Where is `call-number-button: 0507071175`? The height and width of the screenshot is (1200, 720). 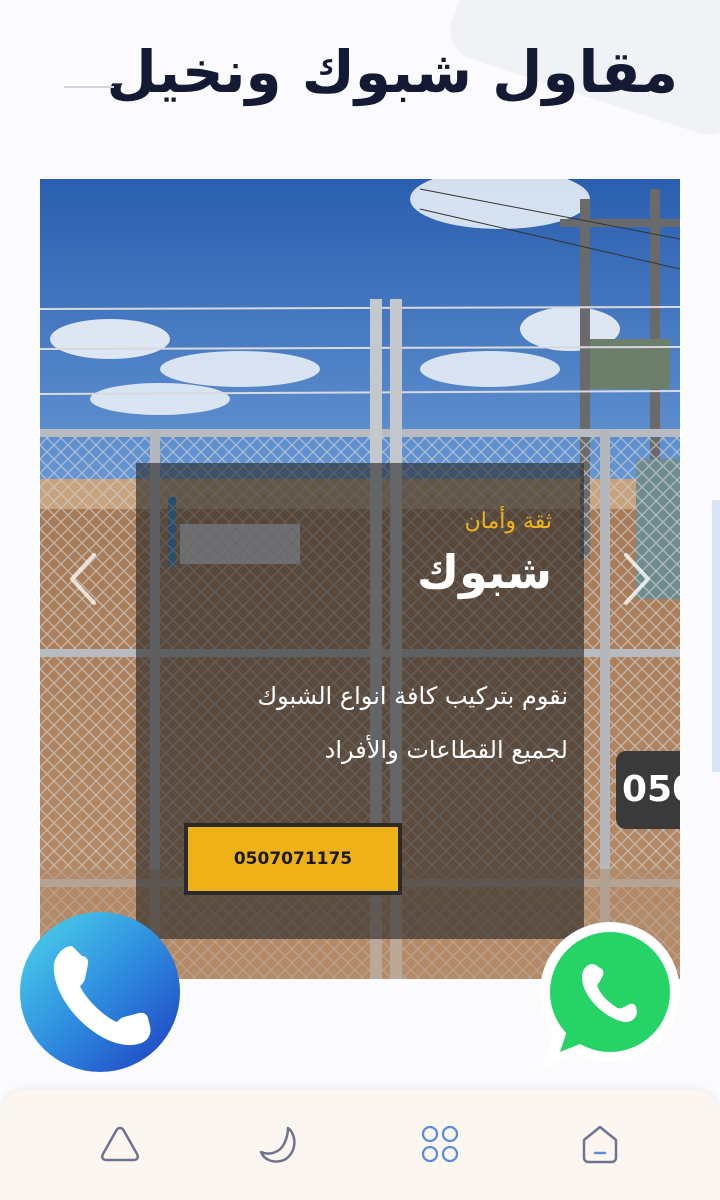
call-number-button: 0507071175 is located at coordinates (293, 859).